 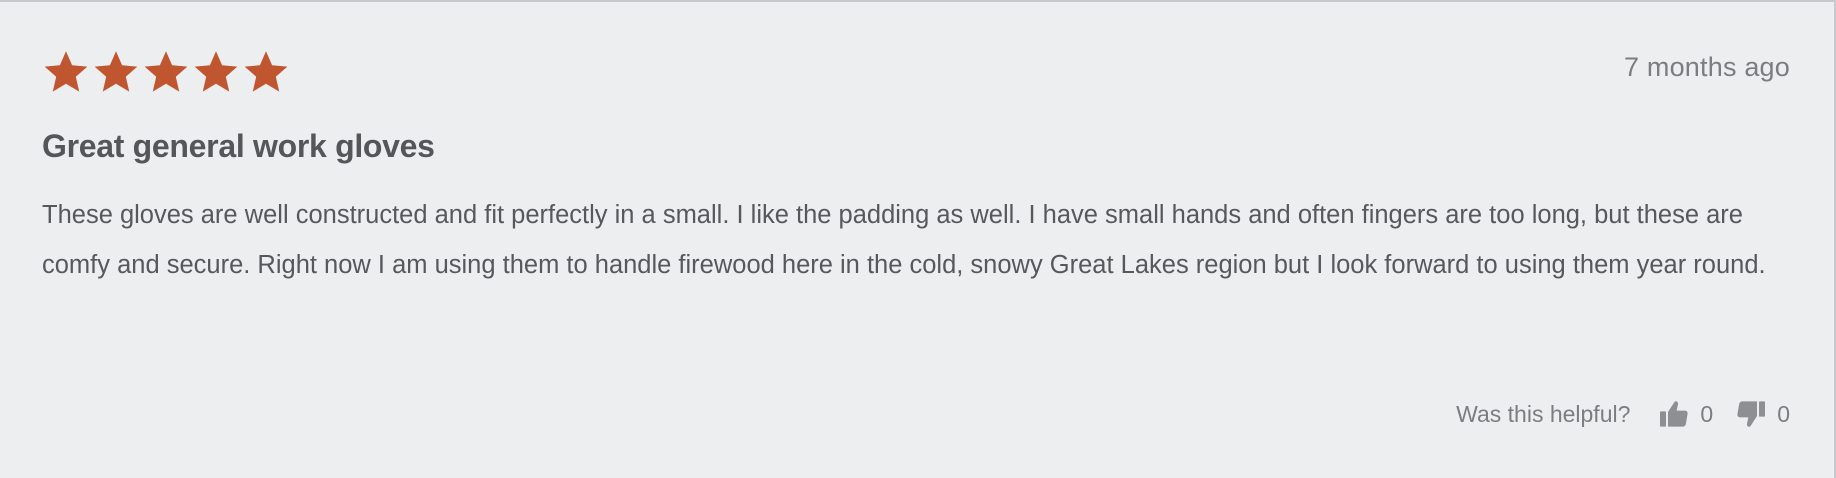 What do you see at coordinates (1674, 414) in the screenshot?
I see `thumbs-up-icon` at bounding box center [1674, 414].